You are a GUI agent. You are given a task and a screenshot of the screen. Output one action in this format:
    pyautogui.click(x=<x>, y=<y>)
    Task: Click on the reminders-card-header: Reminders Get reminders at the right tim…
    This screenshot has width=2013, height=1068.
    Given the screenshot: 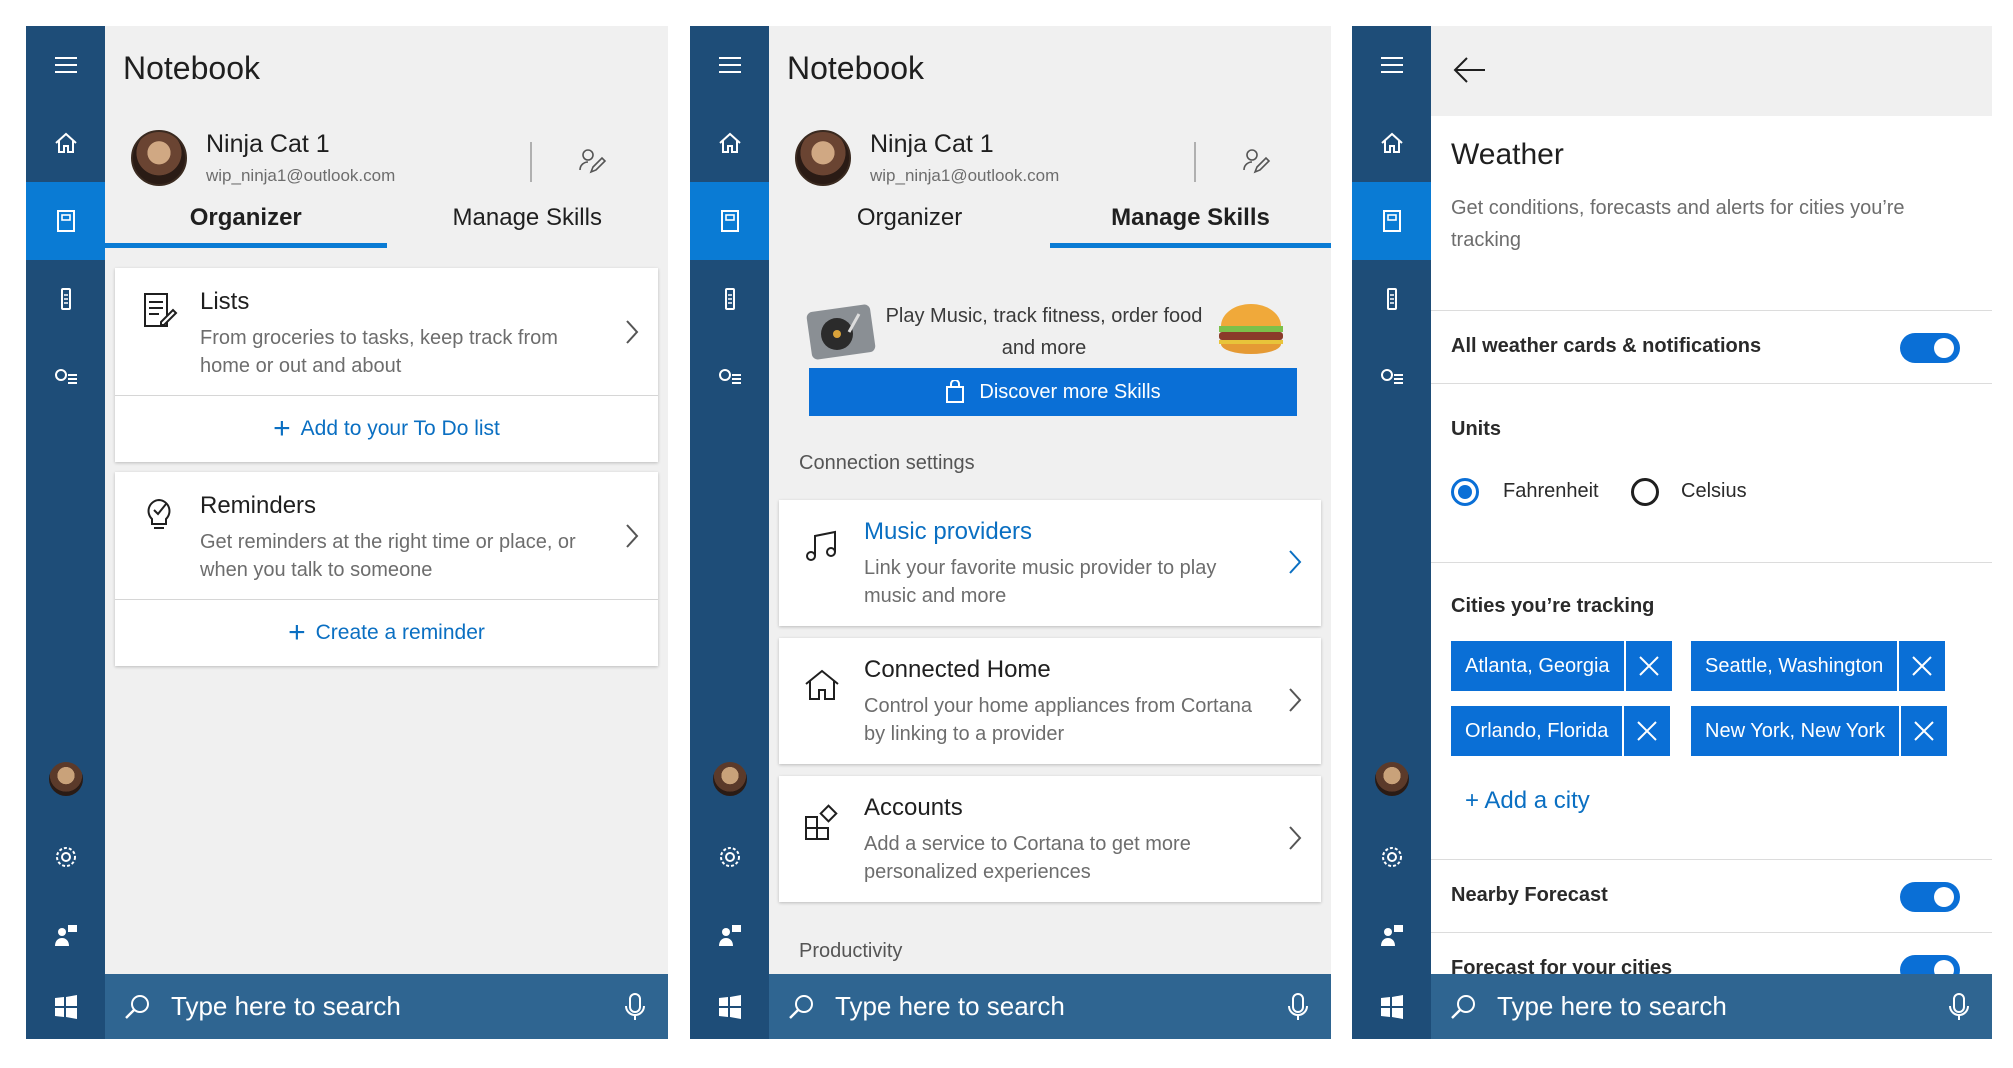 What is the action you would take?
    pyautogui.click(x=386, y=536)
    